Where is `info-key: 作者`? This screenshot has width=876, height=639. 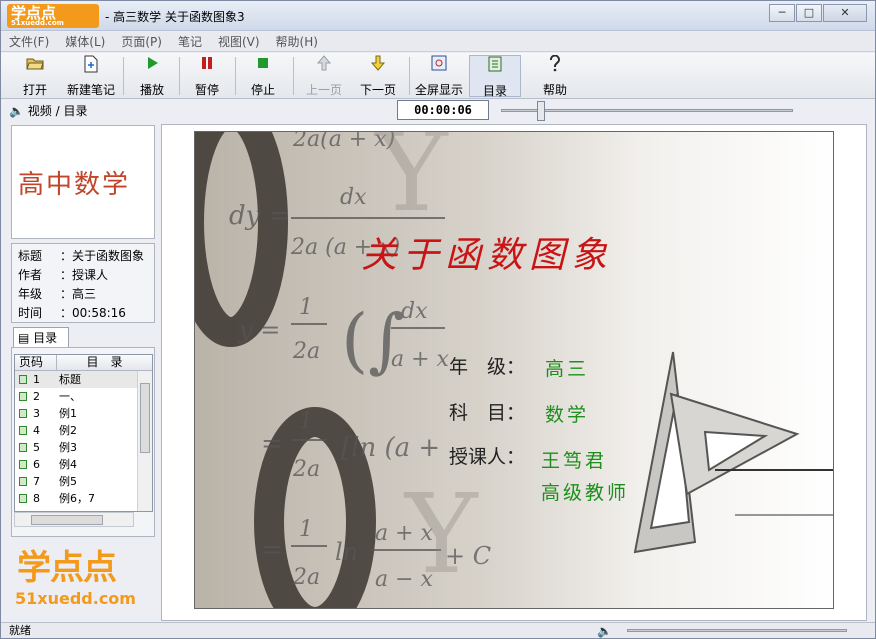
info-key: 作者 is located at coordinates (30, 275).